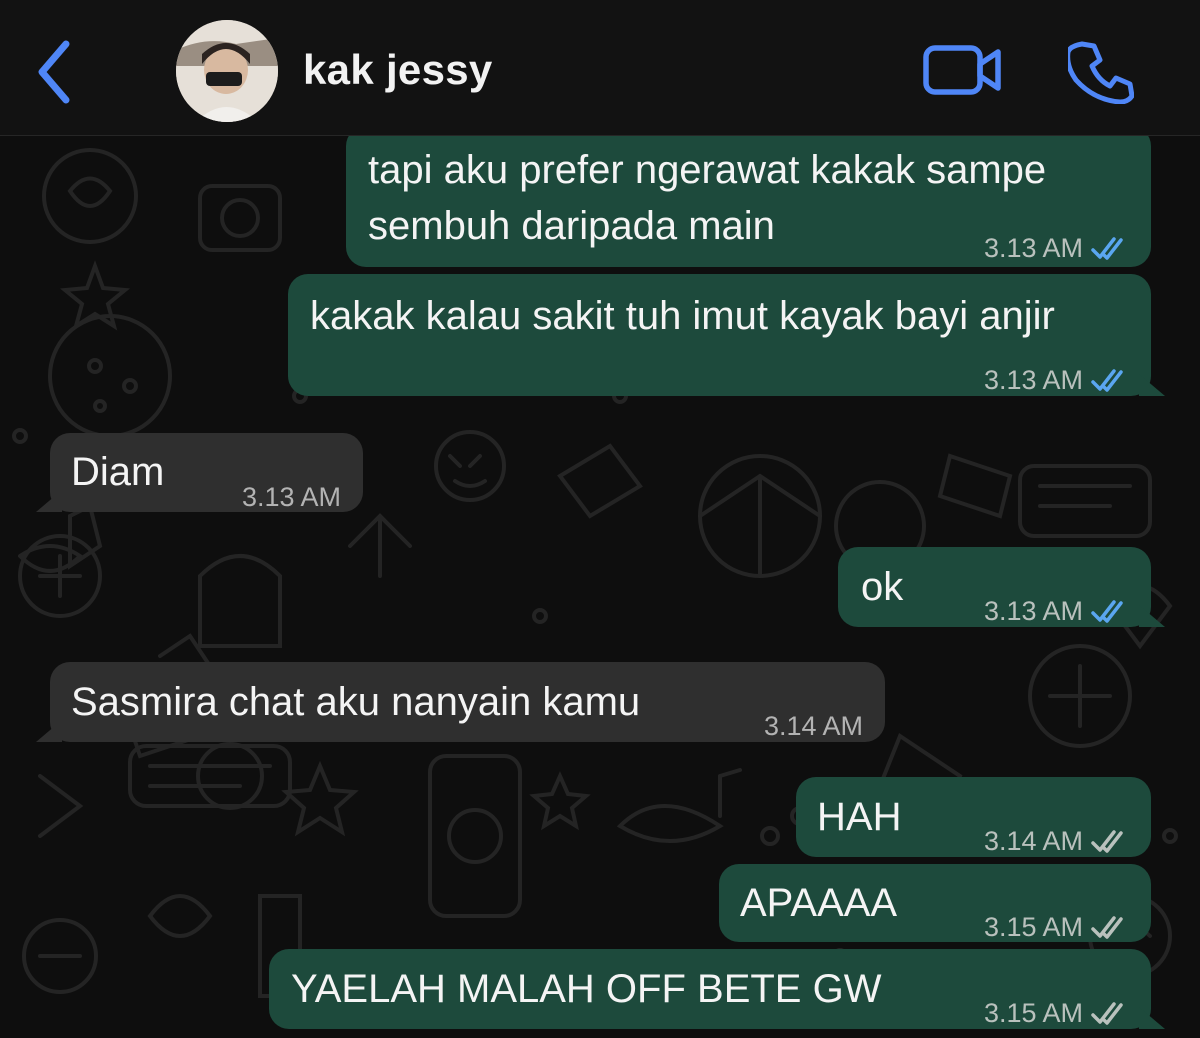 The image size is (1200, 1038). I want to click on message-bubble-outgoing: APAAAA 3.15 AM, so click(935, 903).